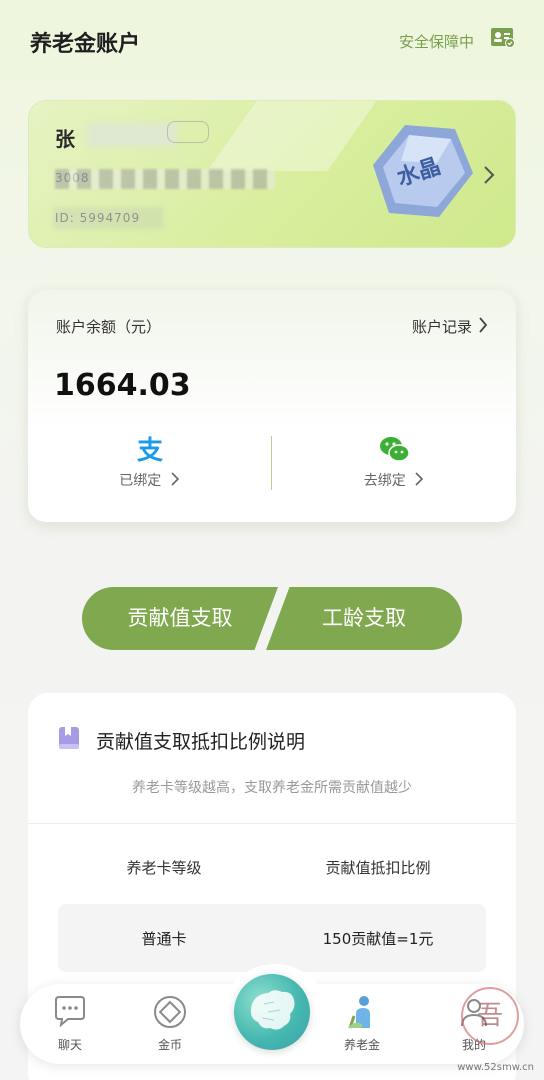 The height and width of the screenshot is (1080, 544). I want to click on security-status: 安全保障中, so click(436, 41).